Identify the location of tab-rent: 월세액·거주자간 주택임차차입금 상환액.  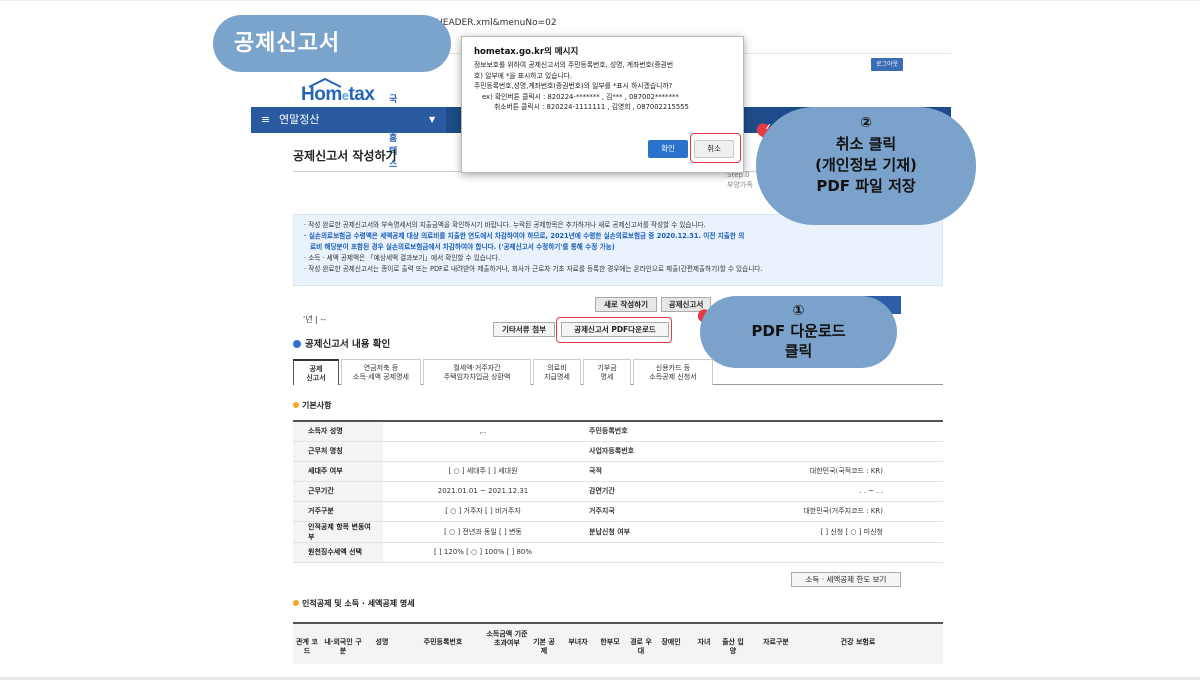
(477, 372).